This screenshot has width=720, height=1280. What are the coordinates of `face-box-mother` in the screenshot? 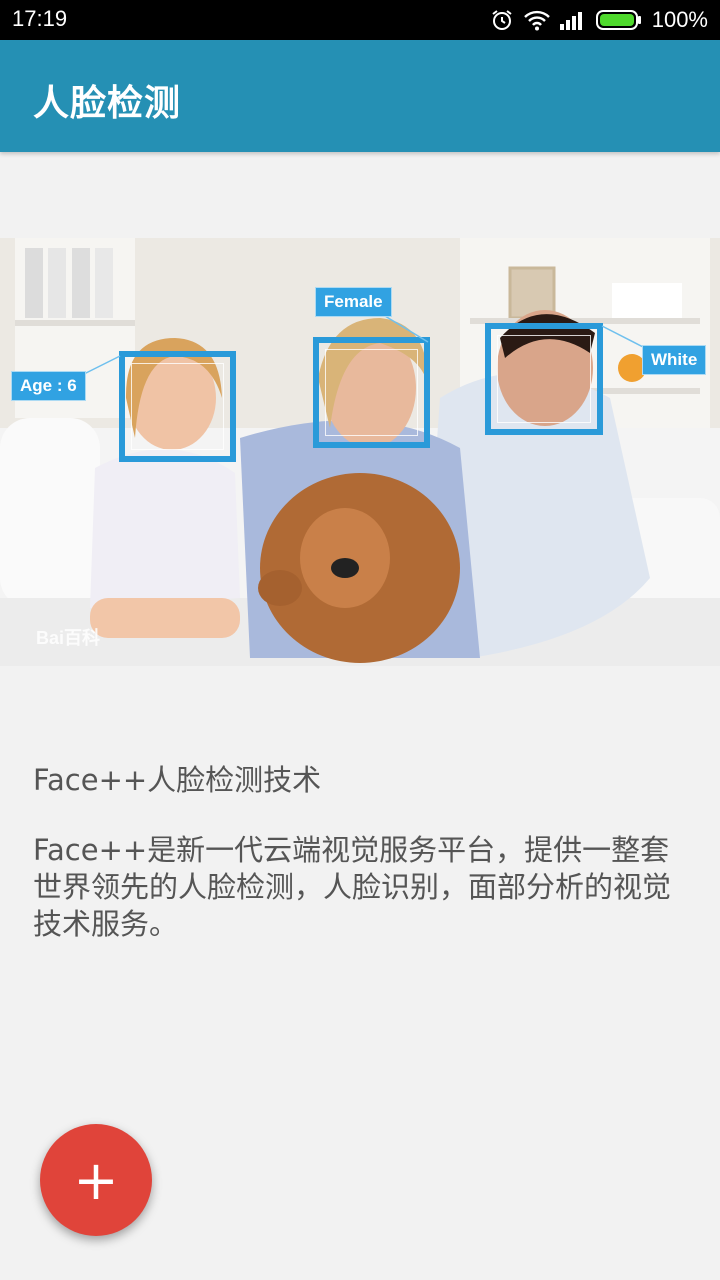 It's located at (371, 392).